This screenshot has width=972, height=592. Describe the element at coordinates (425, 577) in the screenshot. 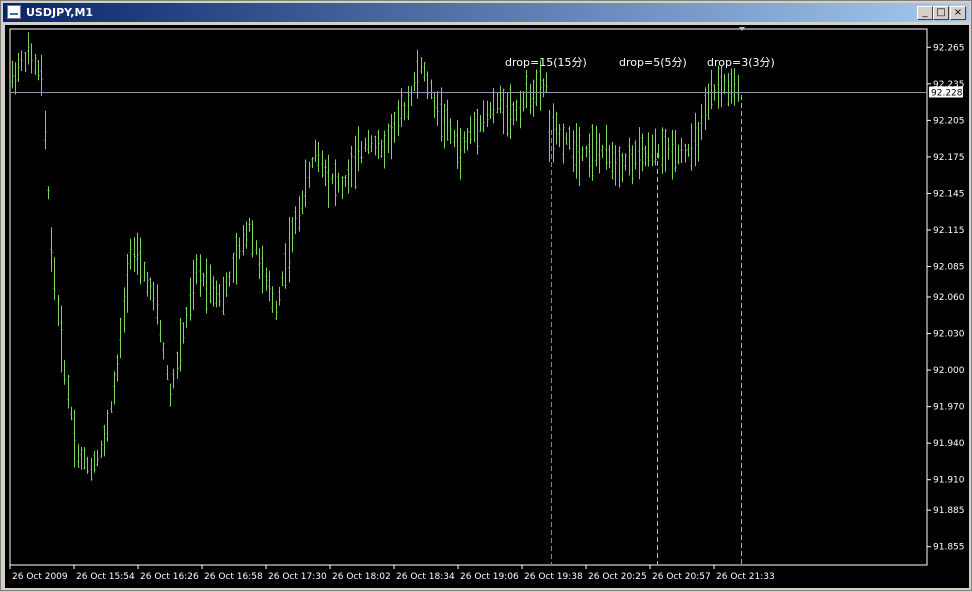

I see `x-tick-label: 26 Oct 18:34` at that location.